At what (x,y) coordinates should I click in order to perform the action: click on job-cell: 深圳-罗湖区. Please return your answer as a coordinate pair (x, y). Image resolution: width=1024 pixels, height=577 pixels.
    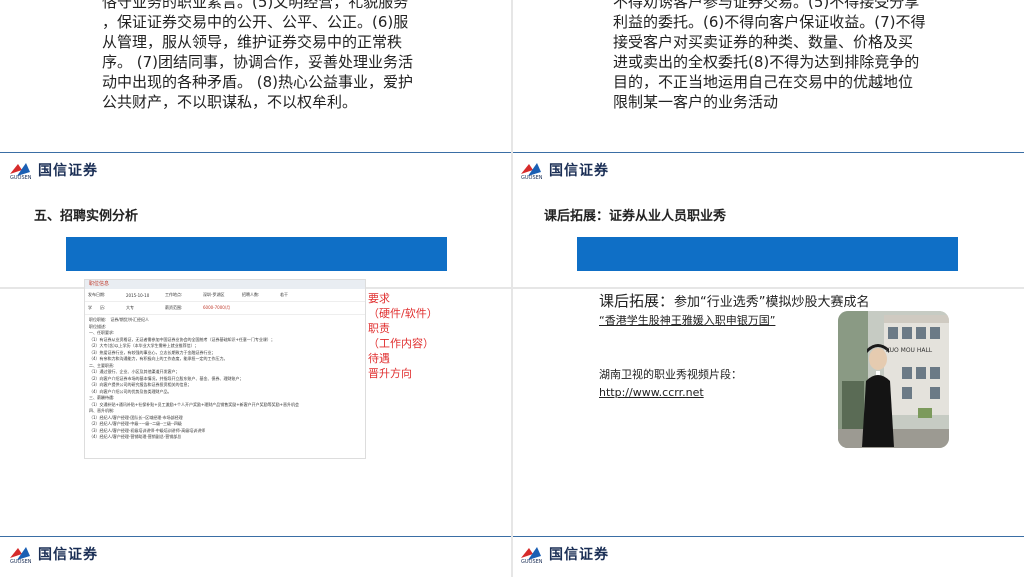
    Looking at the image, I should click on (214, 294).